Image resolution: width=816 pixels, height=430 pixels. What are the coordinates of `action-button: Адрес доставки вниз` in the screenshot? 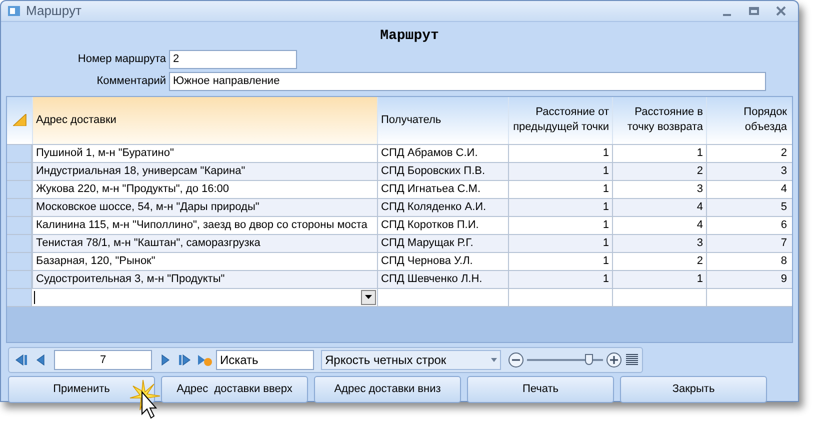 It's located at (387, 389).